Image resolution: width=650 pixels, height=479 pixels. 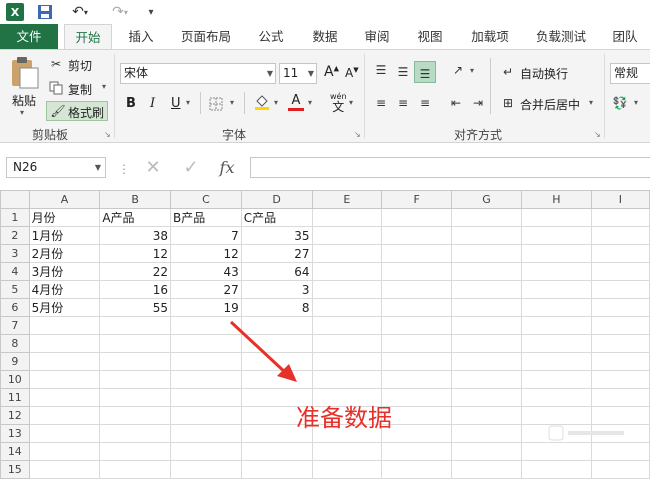 What do you see at coordinates (64, 271) in the screenshot?
I see `cell-A4: 3月份` at bounding box center [64, 271].